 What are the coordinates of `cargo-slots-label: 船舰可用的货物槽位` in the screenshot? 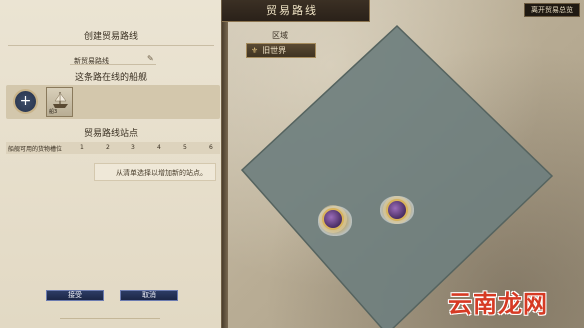 It's located at (35, 149).